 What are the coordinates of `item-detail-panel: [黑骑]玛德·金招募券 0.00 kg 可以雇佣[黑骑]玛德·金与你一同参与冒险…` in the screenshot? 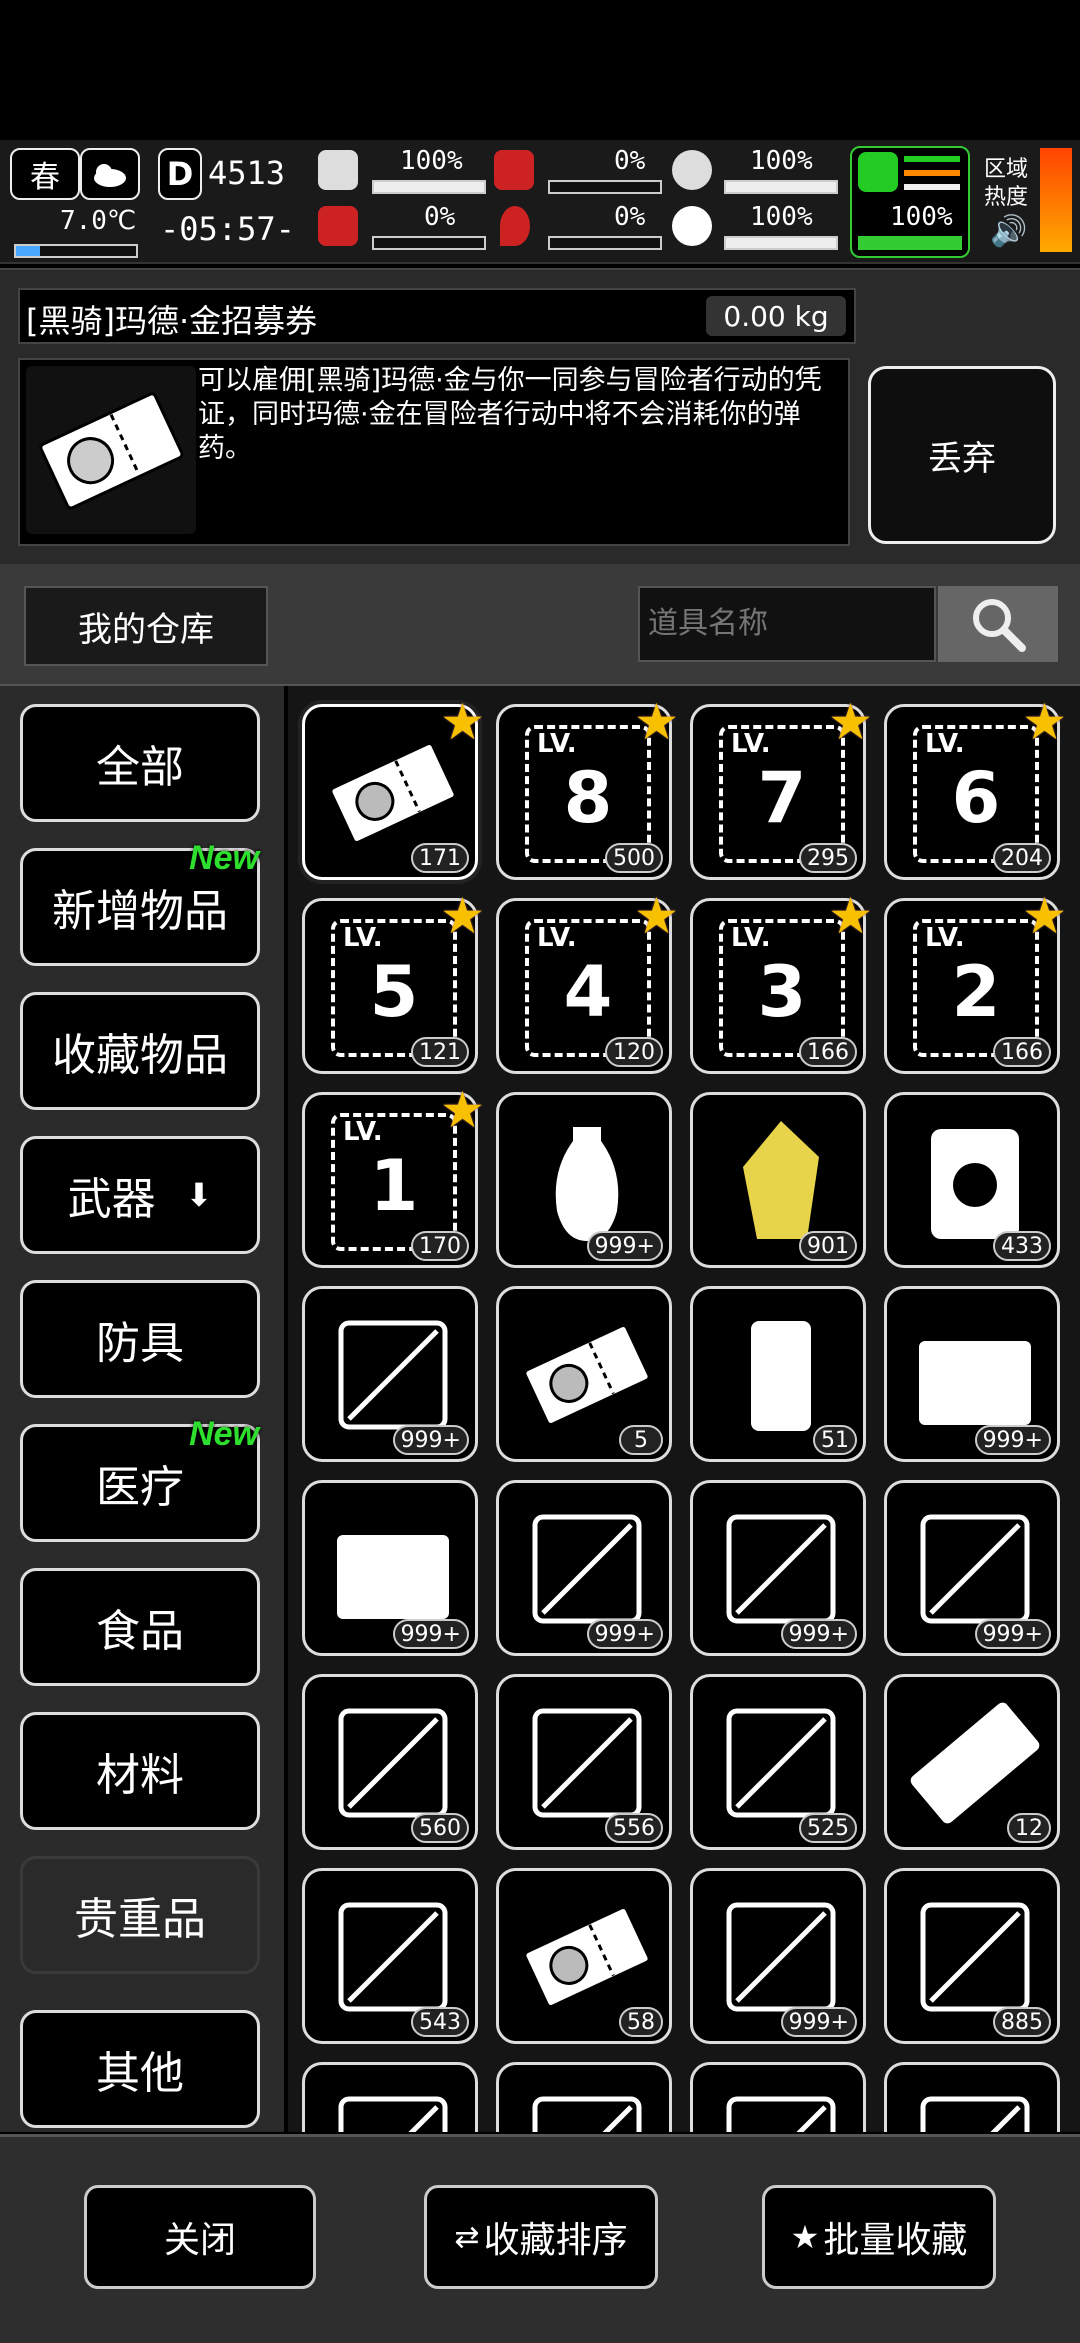 It's located at (540, 417).